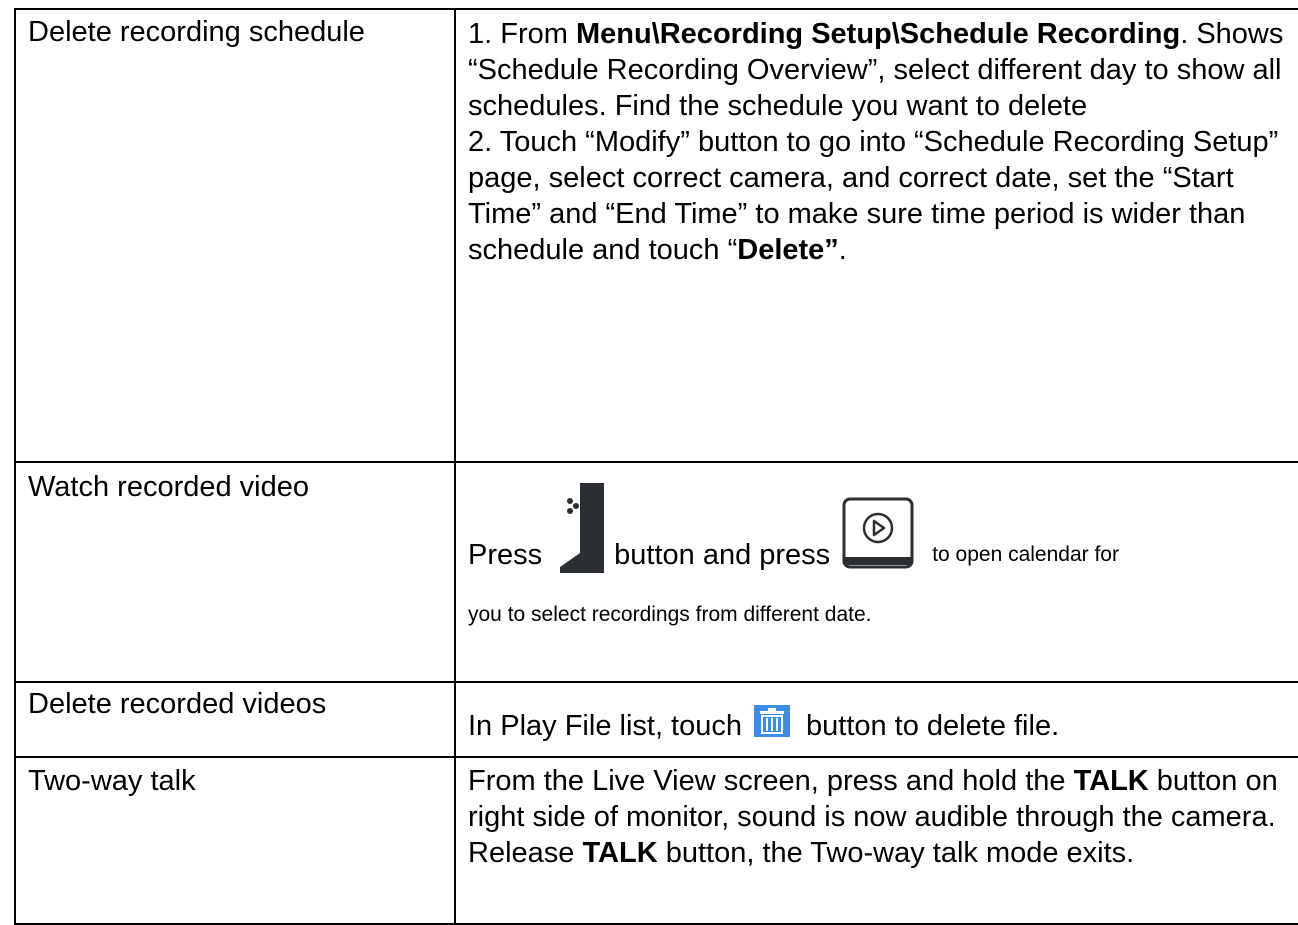  I want to click on step-1-prefix: 1. From, so click(522, 34).